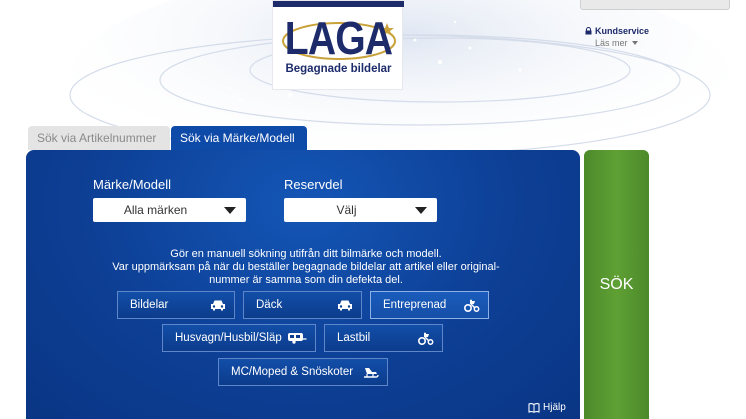 The image size is (746, 419). What do you see at coordinates (415, 305) in the screenshot?
I see `category-label: Entreprenad` at bounding box center [415, 305].